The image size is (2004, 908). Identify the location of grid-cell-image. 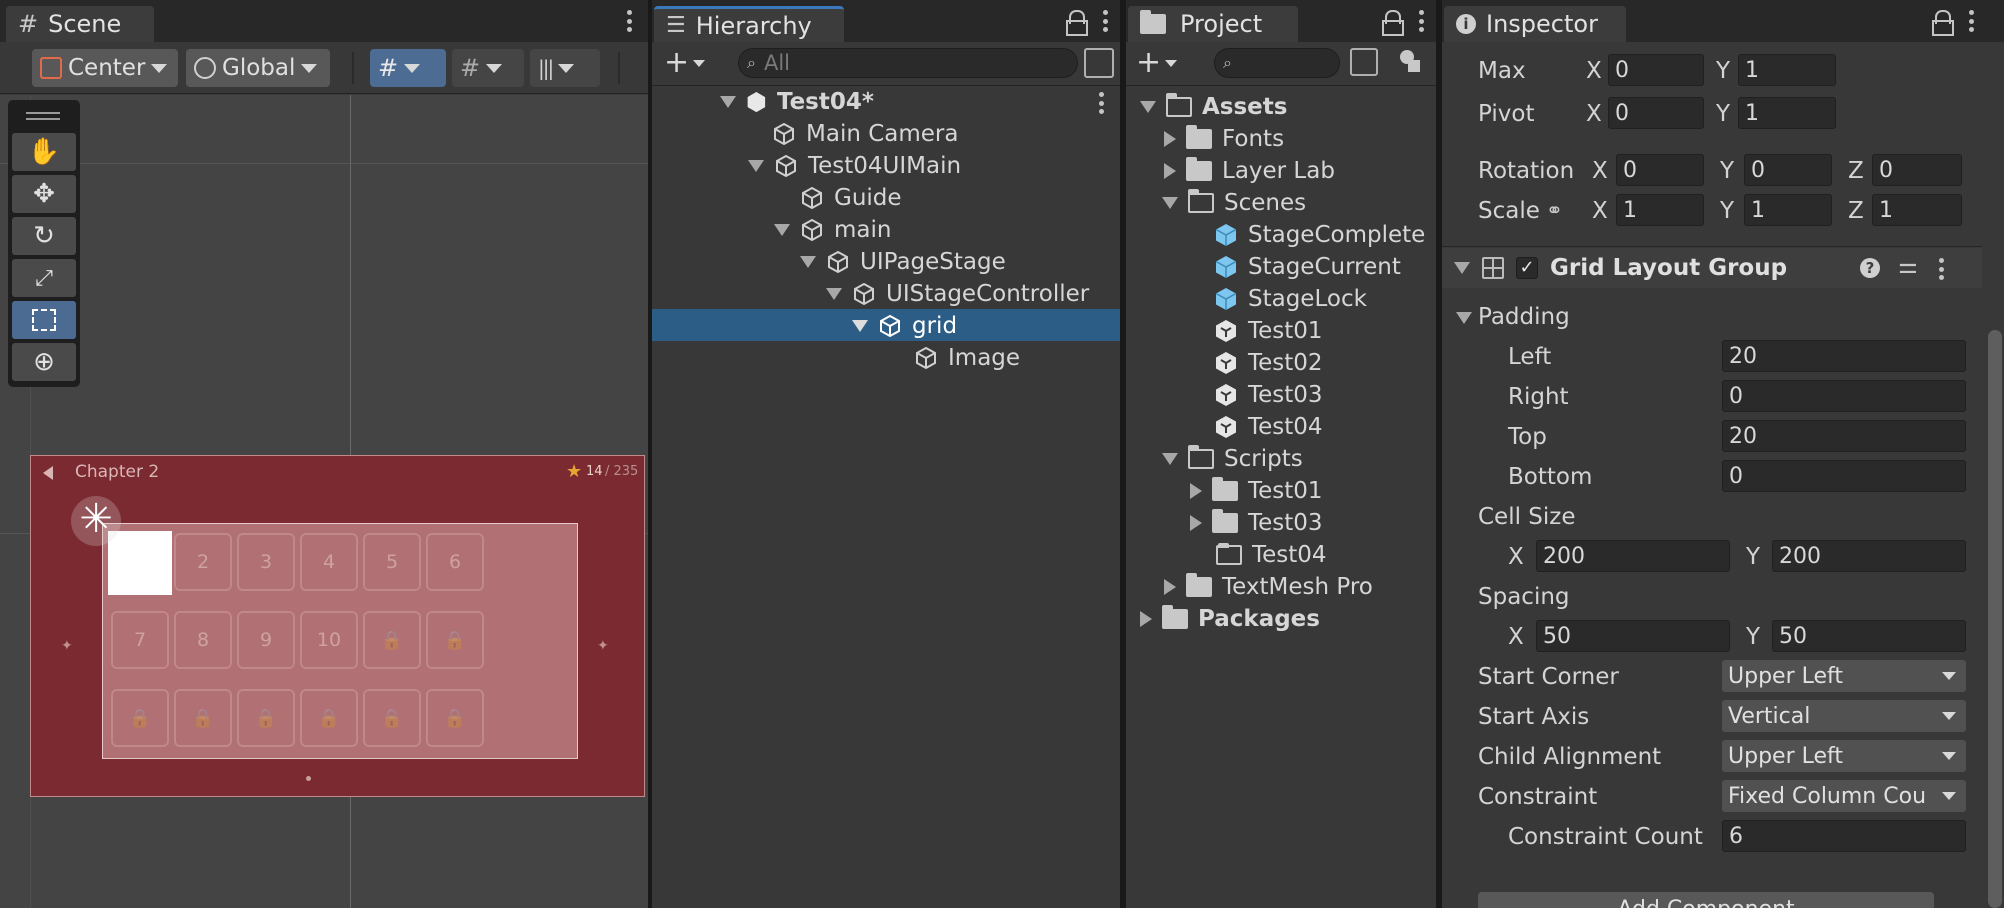
(140, 563).